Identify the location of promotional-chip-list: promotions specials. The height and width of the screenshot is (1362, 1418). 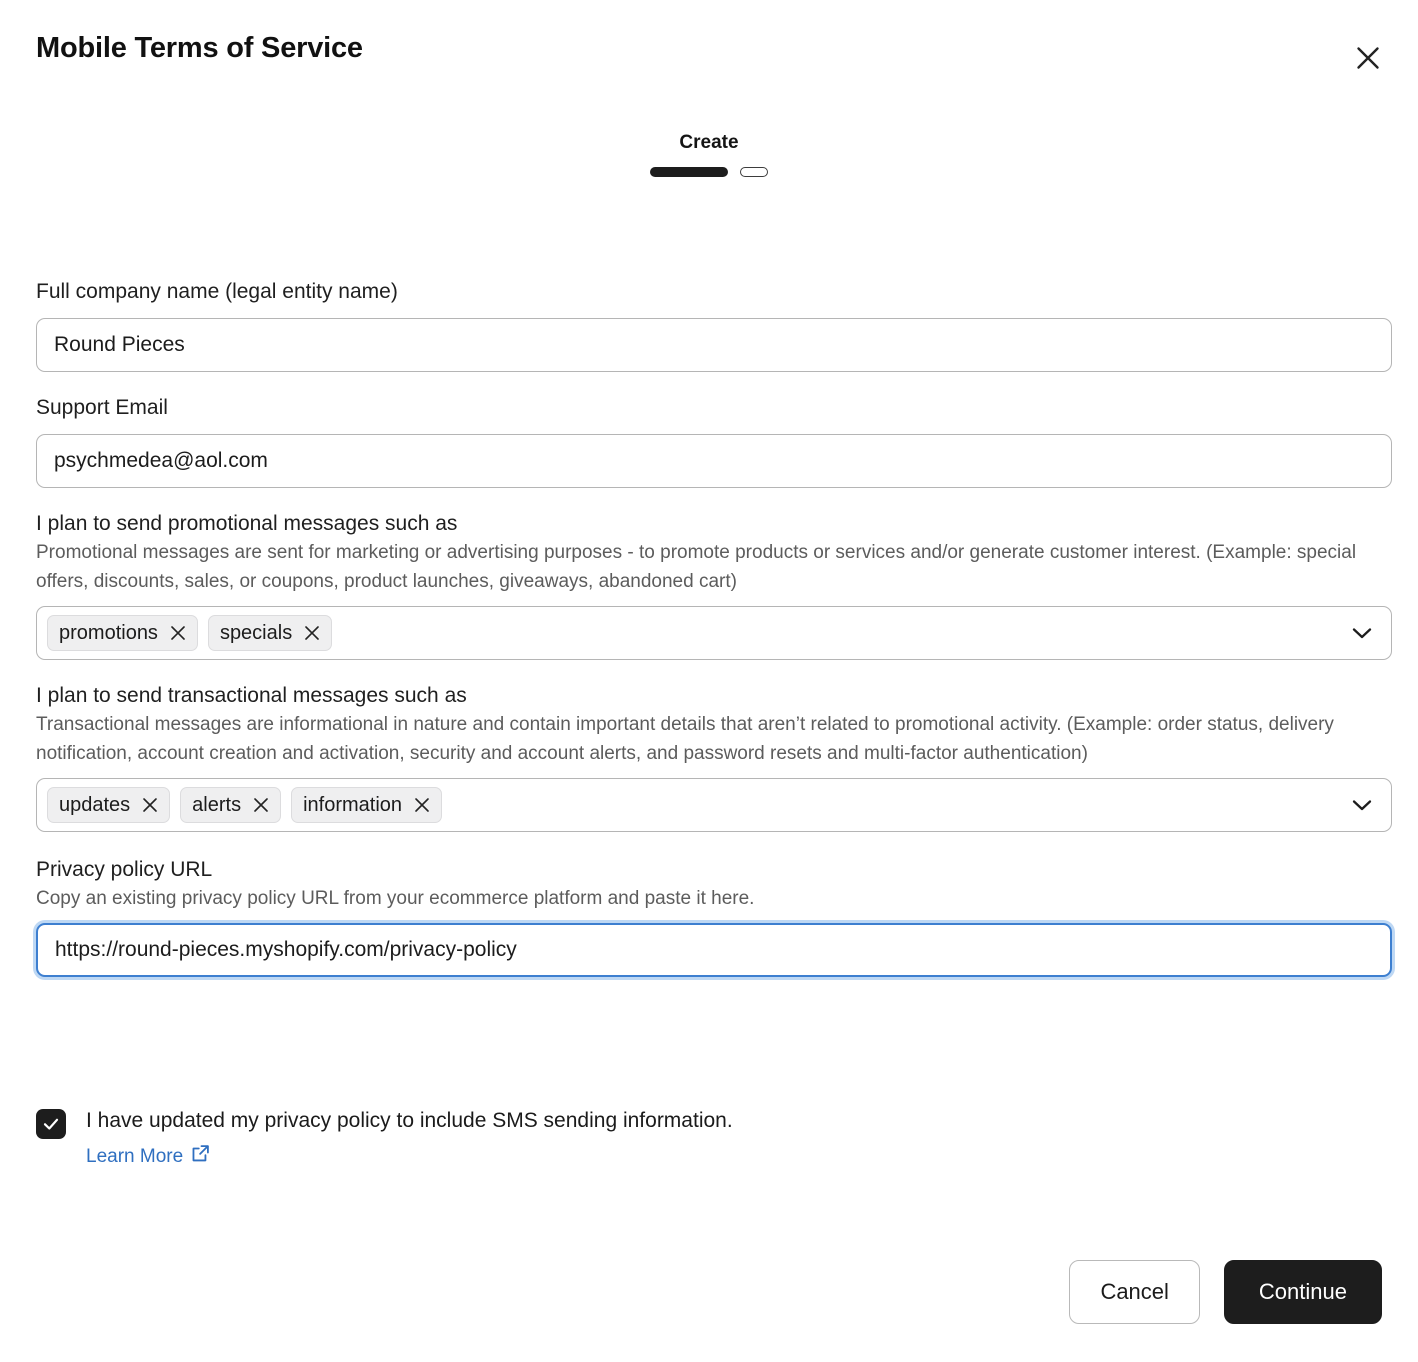
(190, 633).